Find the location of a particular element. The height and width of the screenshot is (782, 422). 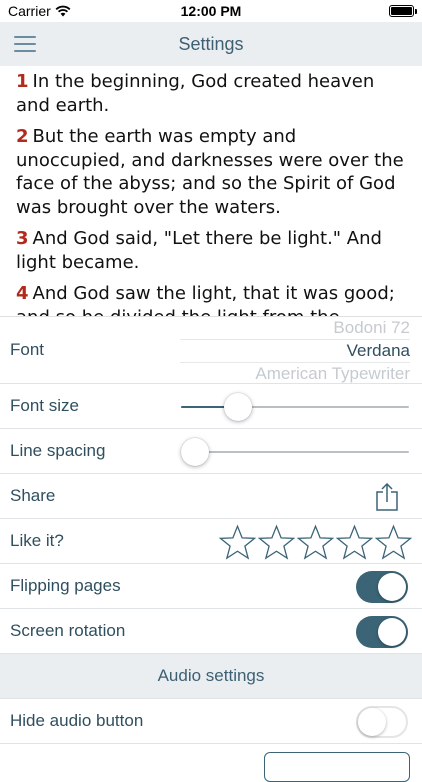

flipping-pages-label: Flipping pages is located at coordinates (65, 585).